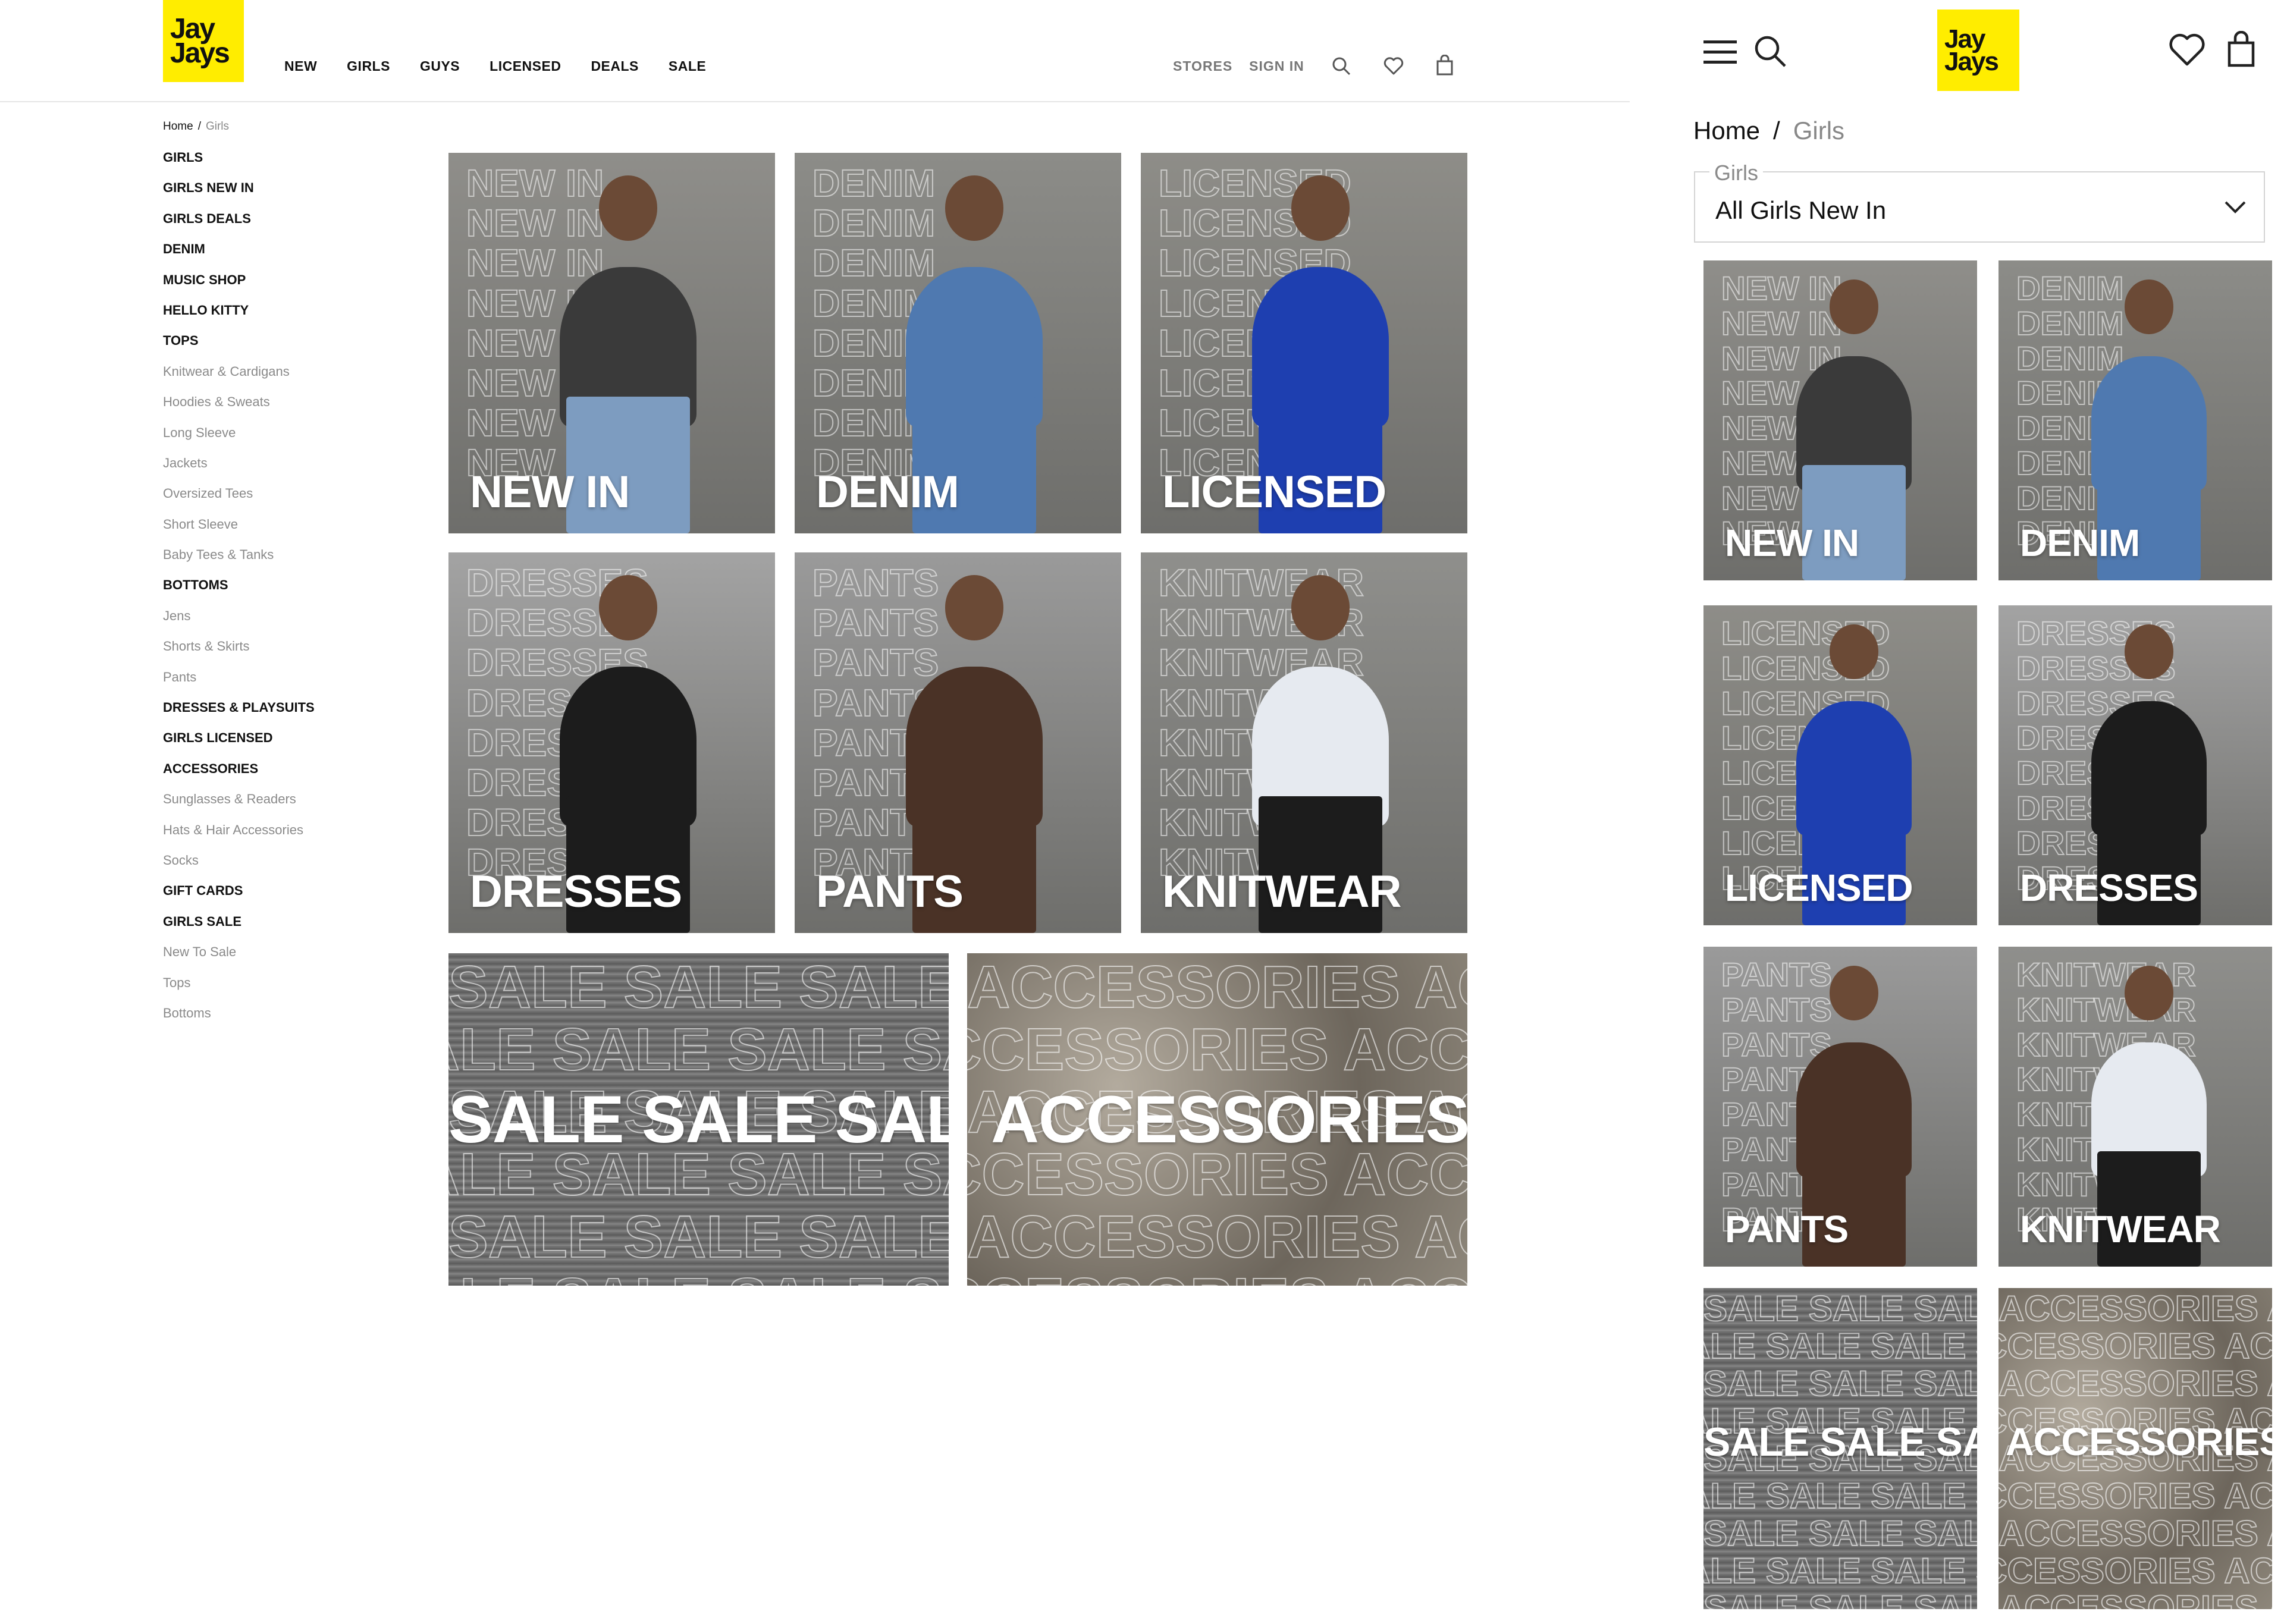 This screenshot has height=1624, width=2284. I want to click on sidebar-item: Jackets, so click(270, 469).